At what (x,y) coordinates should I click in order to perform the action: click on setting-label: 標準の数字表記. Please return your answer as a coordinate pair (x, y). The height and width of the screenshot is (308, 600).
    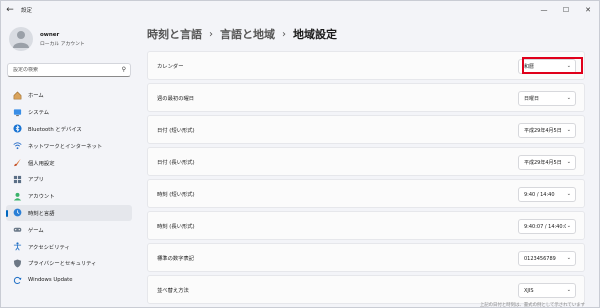
    Looking at the image, I should click on (176, 258).